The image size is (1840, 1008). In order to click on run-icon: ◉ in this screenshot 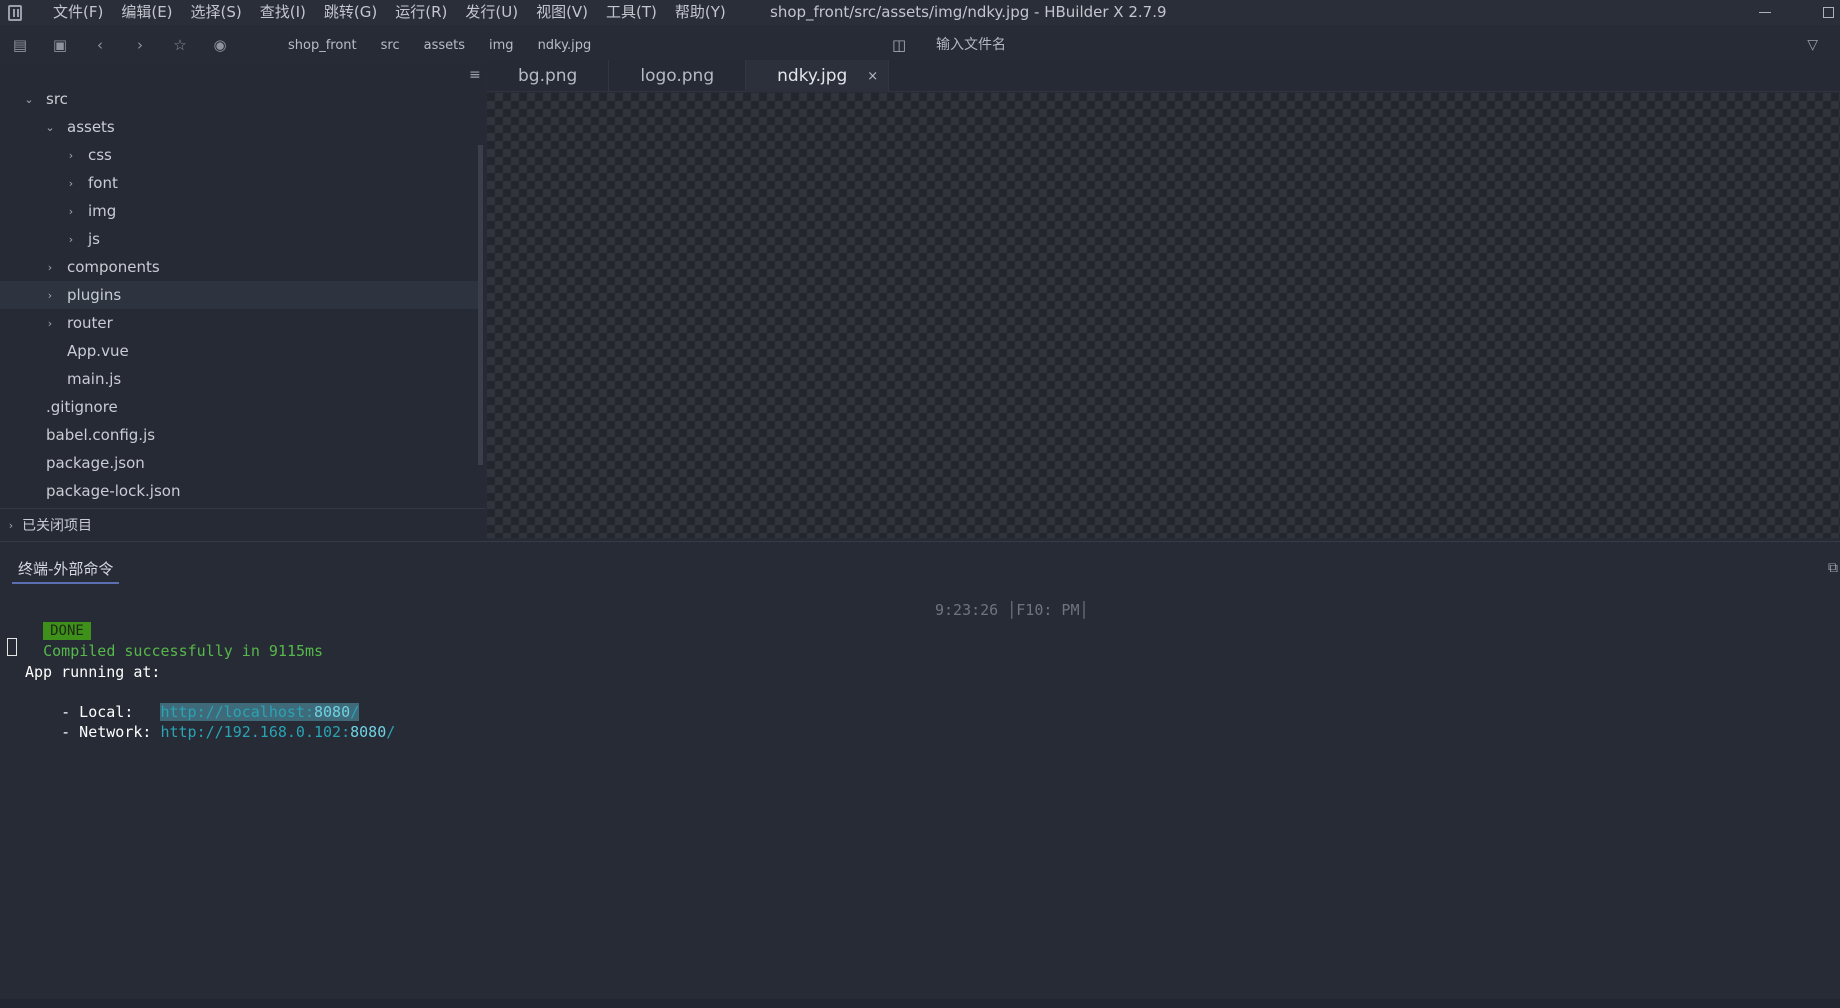, I will do `click(220, 45)`.